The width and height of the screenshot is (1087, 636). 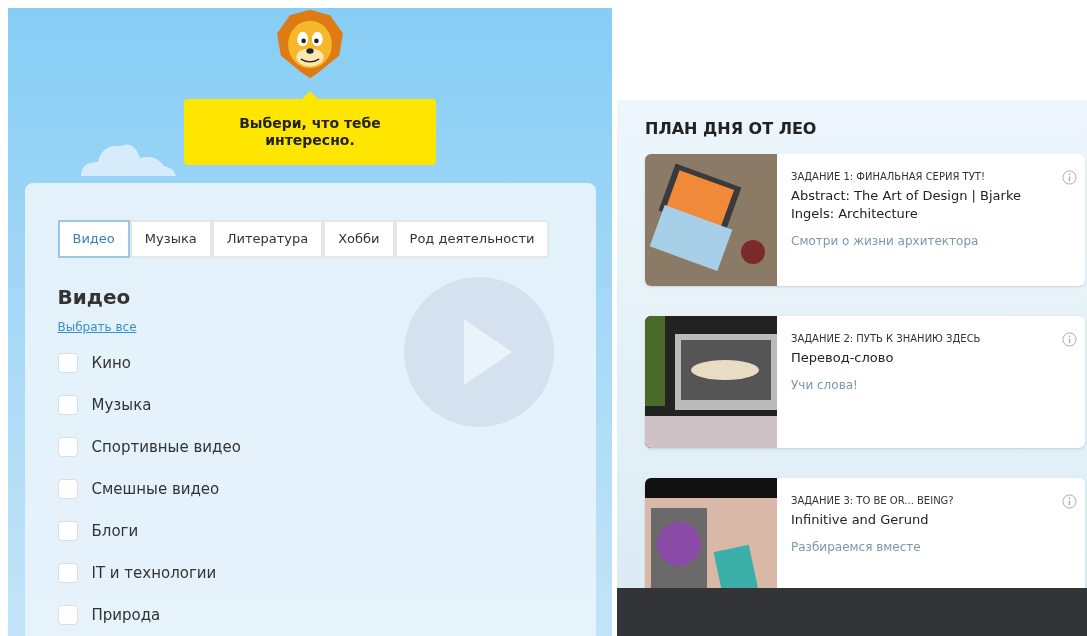 I want to click on task-title: Abstract: The Art of Design | Bjarke Ingels: Architecture, so click(x=906, y=205).